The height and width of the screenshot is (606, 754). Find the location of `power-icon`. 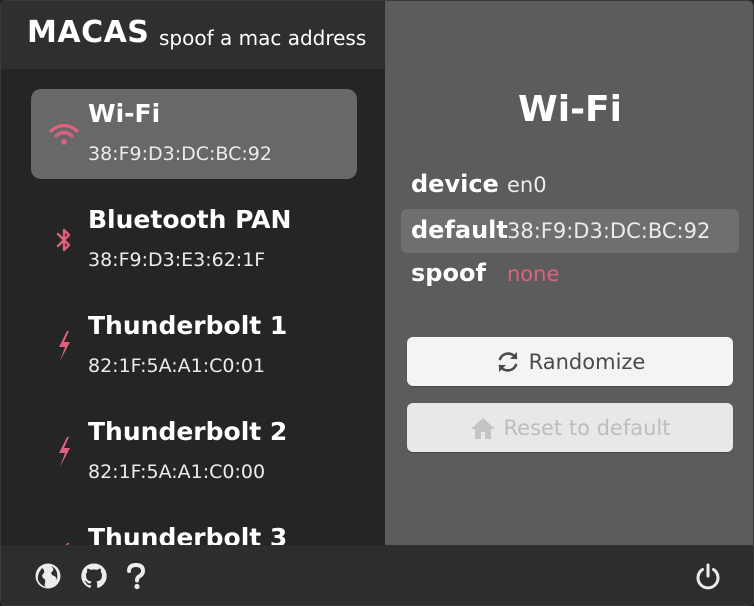

power-icon is located at coordinates (708, 576).